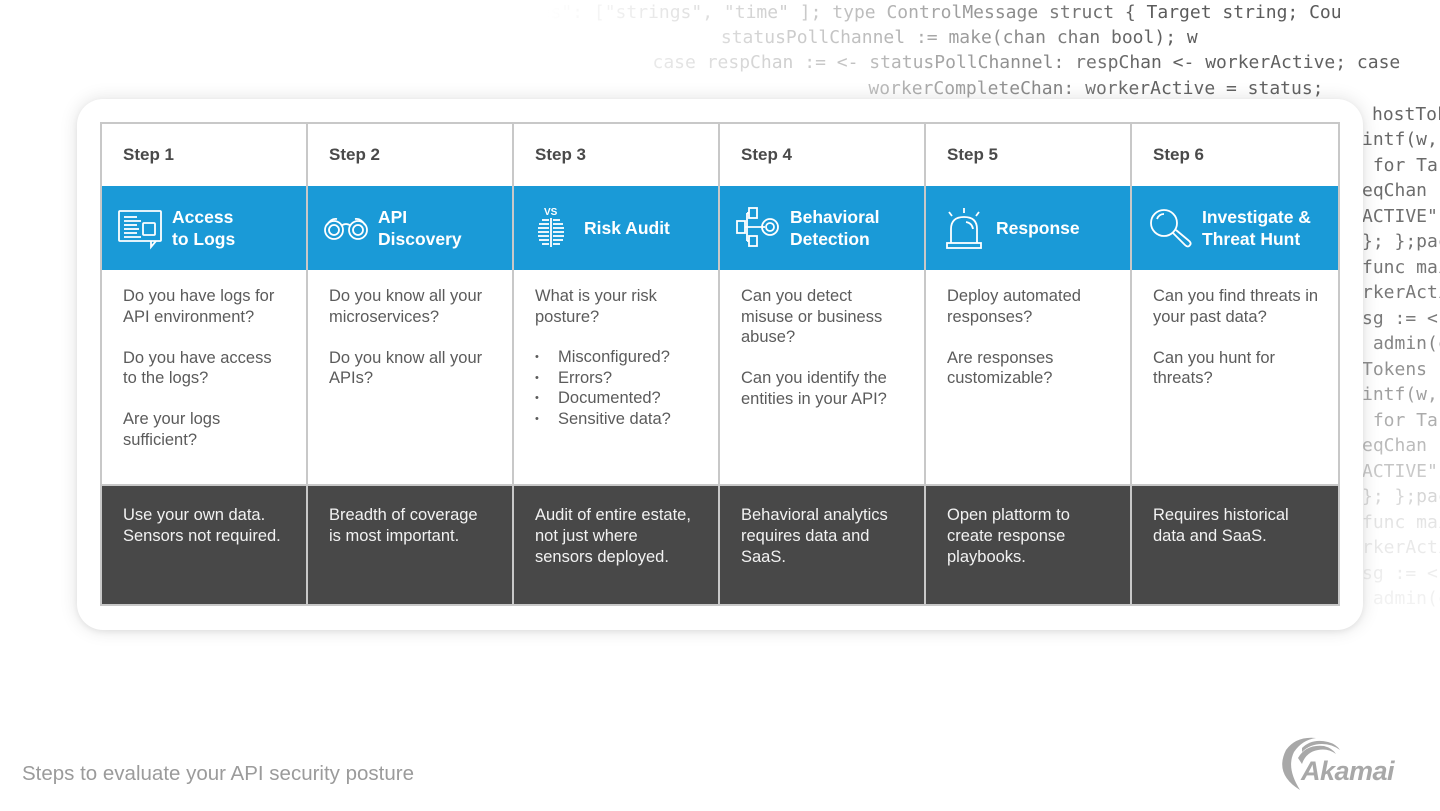  What do you see at coordinates (172, 429) in the screenshot?
I see `question: Are your logs sufficient?` at bounding box center [172, 429].